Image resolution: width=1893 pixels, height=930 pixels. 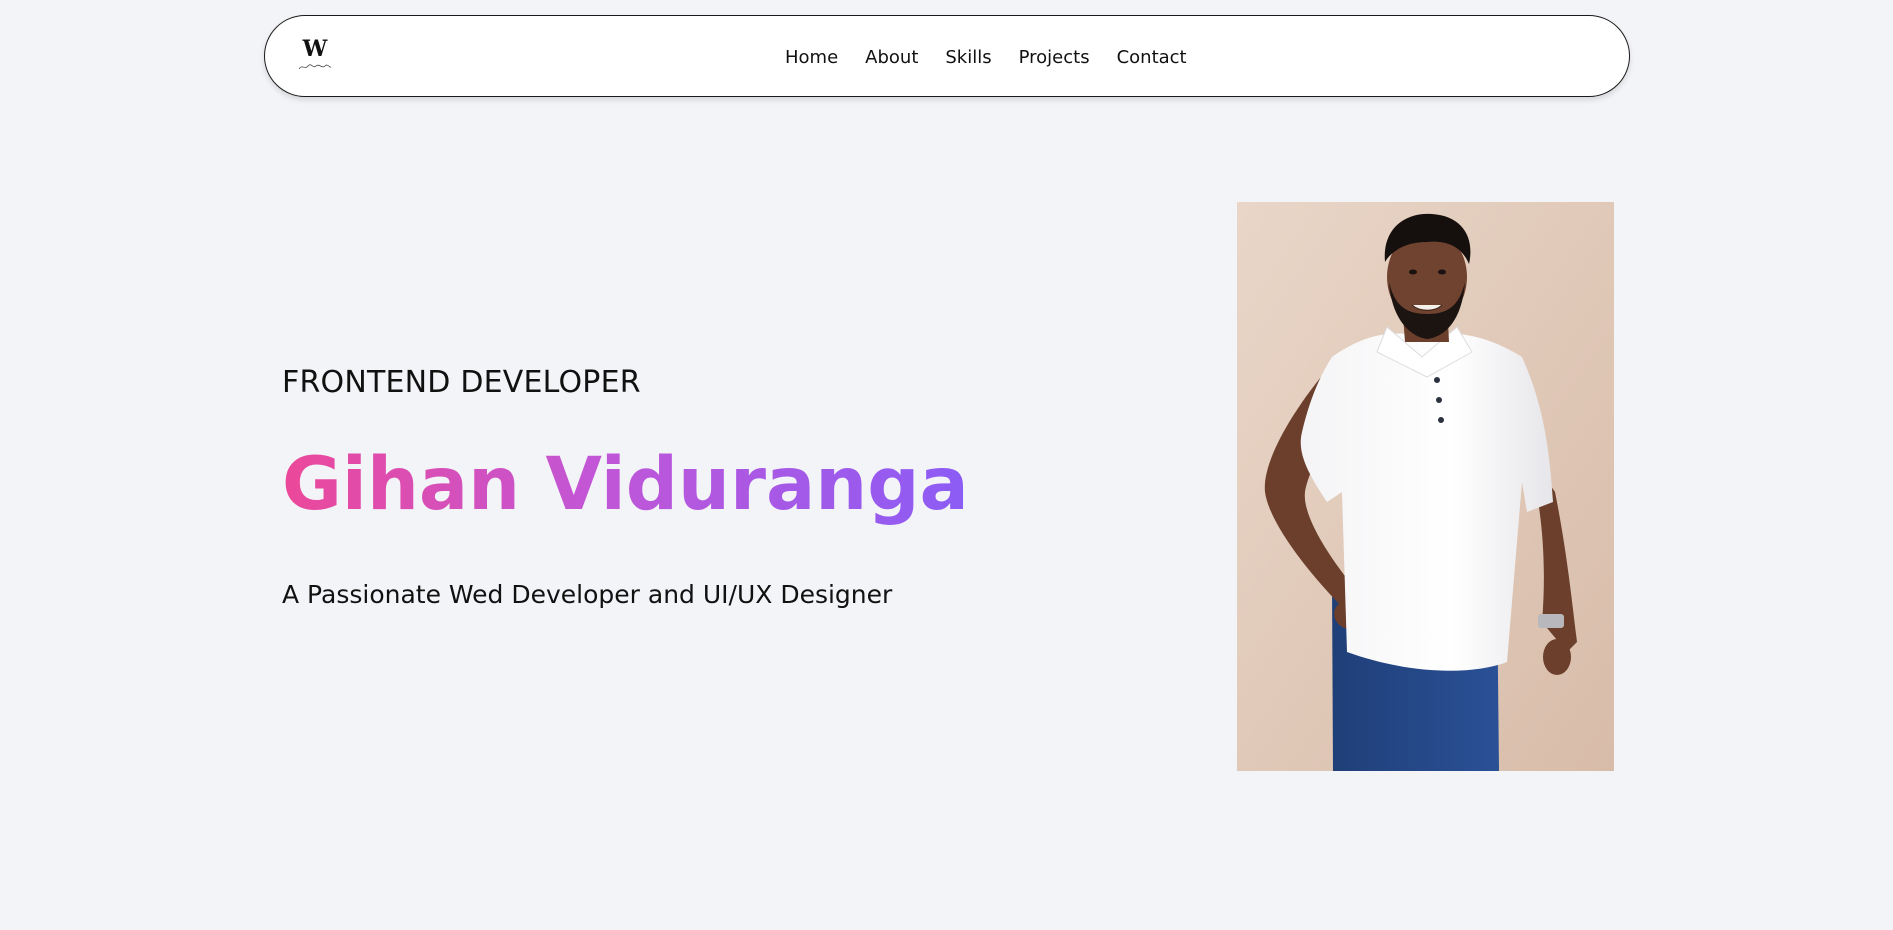 I want to click on portrait-photo, so click(x=1425, y=486).